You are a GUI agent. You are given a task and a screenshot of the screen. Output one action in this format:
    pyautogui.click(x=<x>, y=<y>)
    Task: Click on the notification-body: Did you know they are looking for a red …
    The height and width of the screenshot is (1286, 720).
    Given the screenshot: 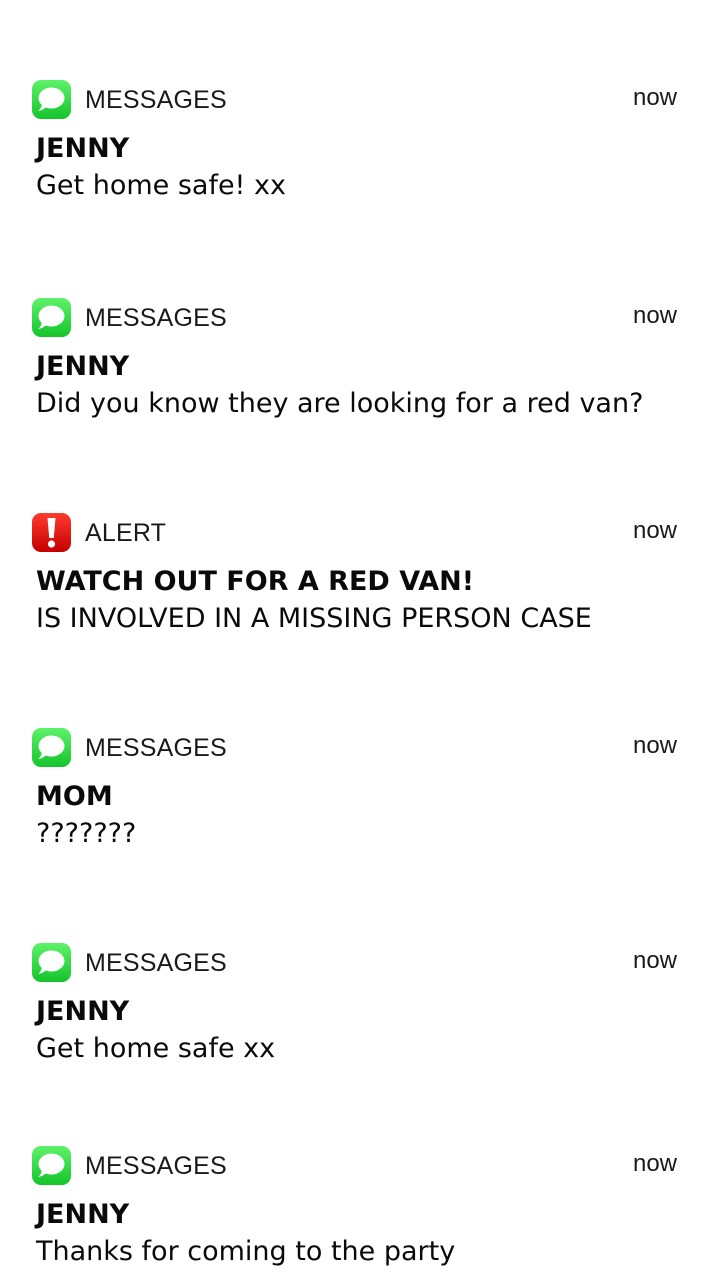 What is the action you would take?
    pyautogui.click(x=340, y=403)
    